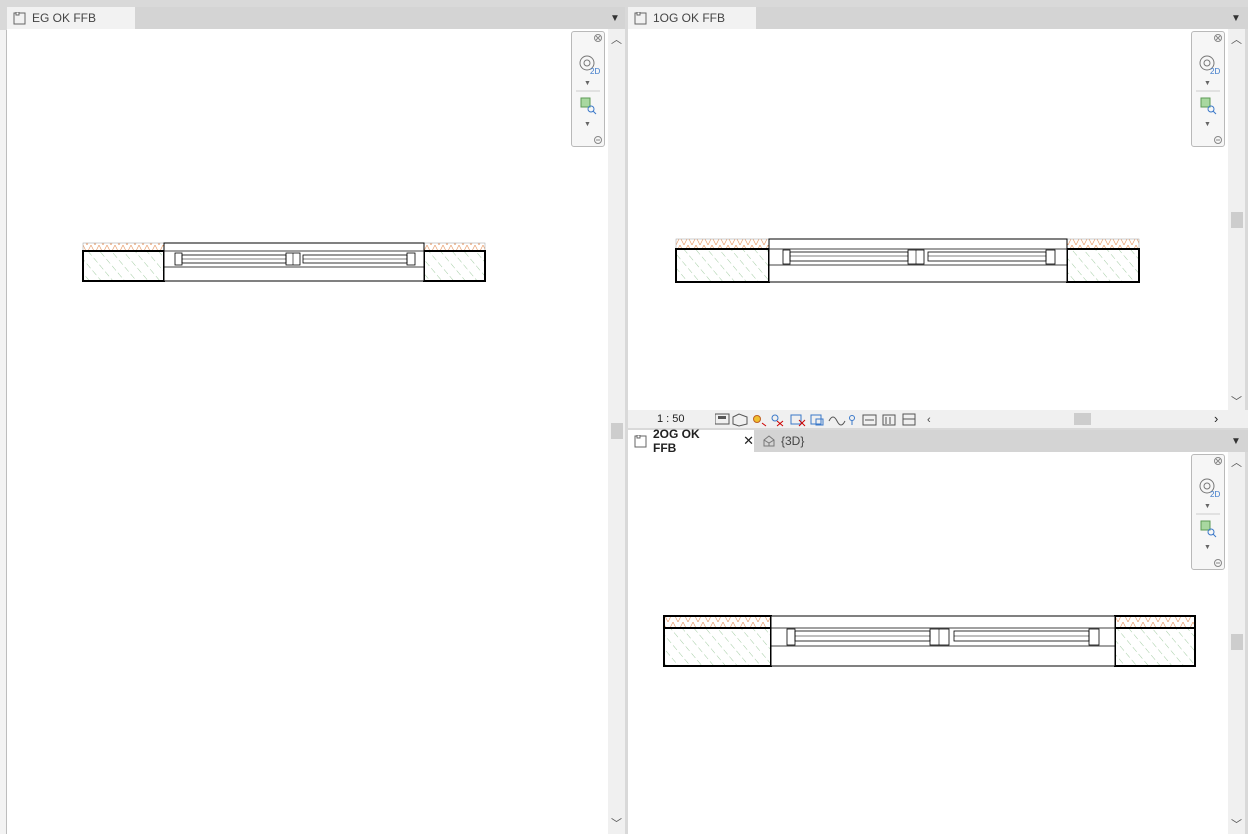 This screenshot has width=1248, height=834. Describe the element at coordinates (938, 441) in the screenshot. I see `bottom-right-view-tabstrip: 2OG OK FFB ✕ {3D} ▼` at that location.